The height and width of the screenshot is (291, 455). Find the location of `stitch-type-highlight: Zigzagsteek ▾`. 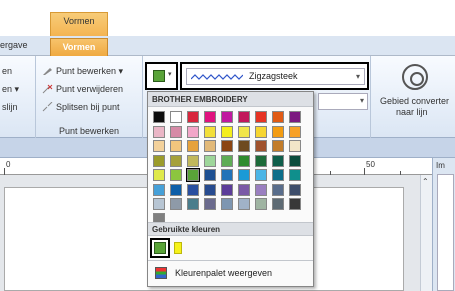

stitch-type-highlight: Zigzagsteek ▾ is located at coordinates (274, 76).